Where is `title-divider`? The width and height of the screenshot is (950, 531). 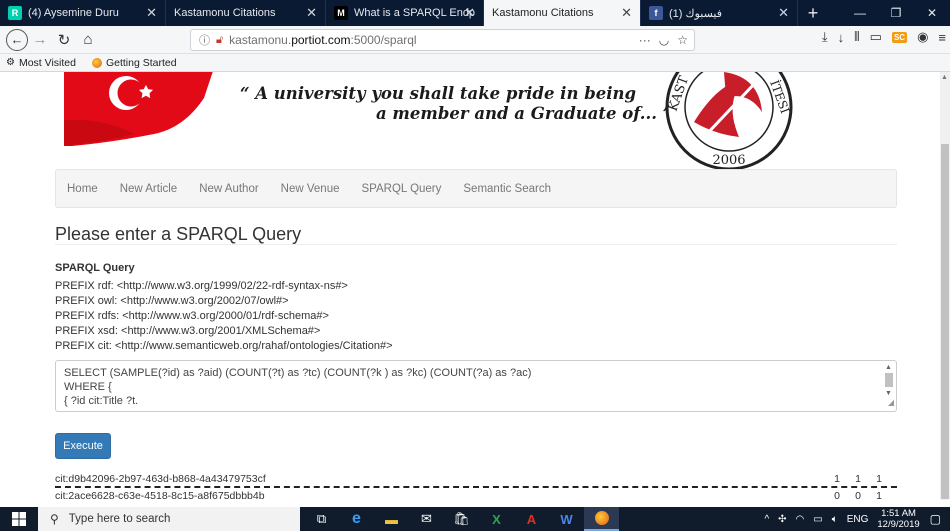 title-divider is located at coordinates (476, 244).